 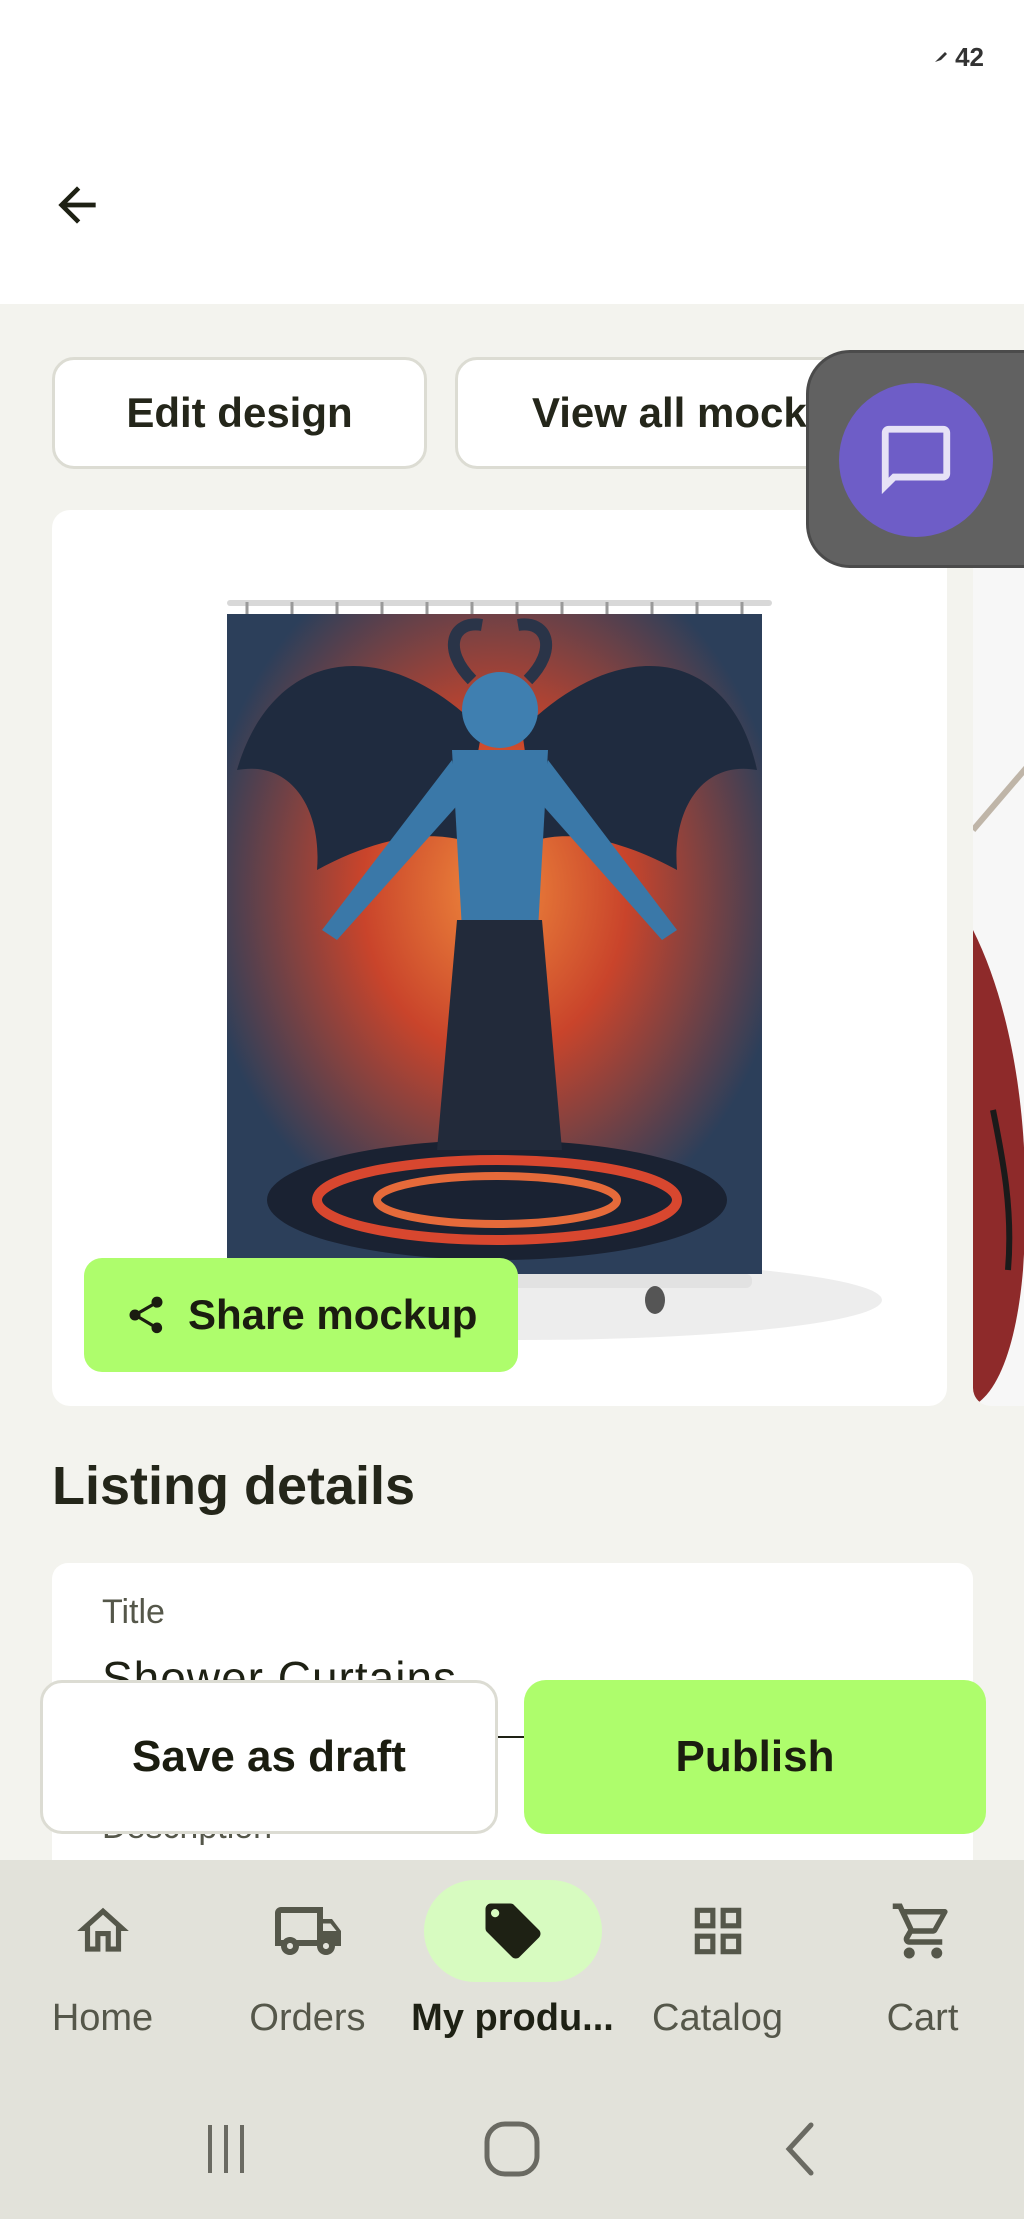 What do you see at coordinates (333, 1314) in the screenshot?
I see `share-mockup-label: Share mockup` at bounding box center [333, 1314].